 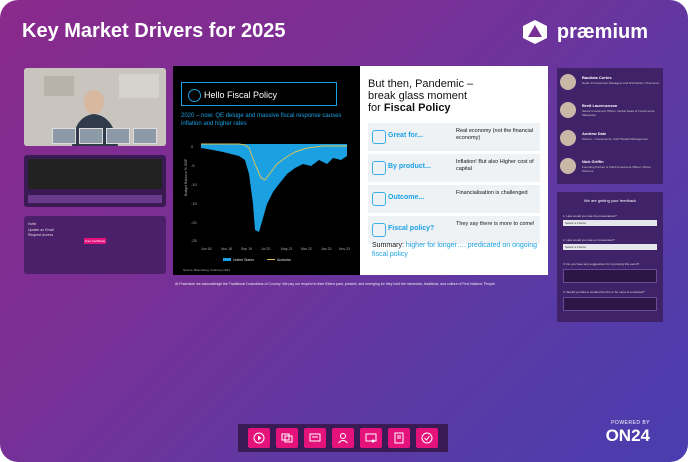 I want to click on form-line: Invite, so click(x=32, y=224).